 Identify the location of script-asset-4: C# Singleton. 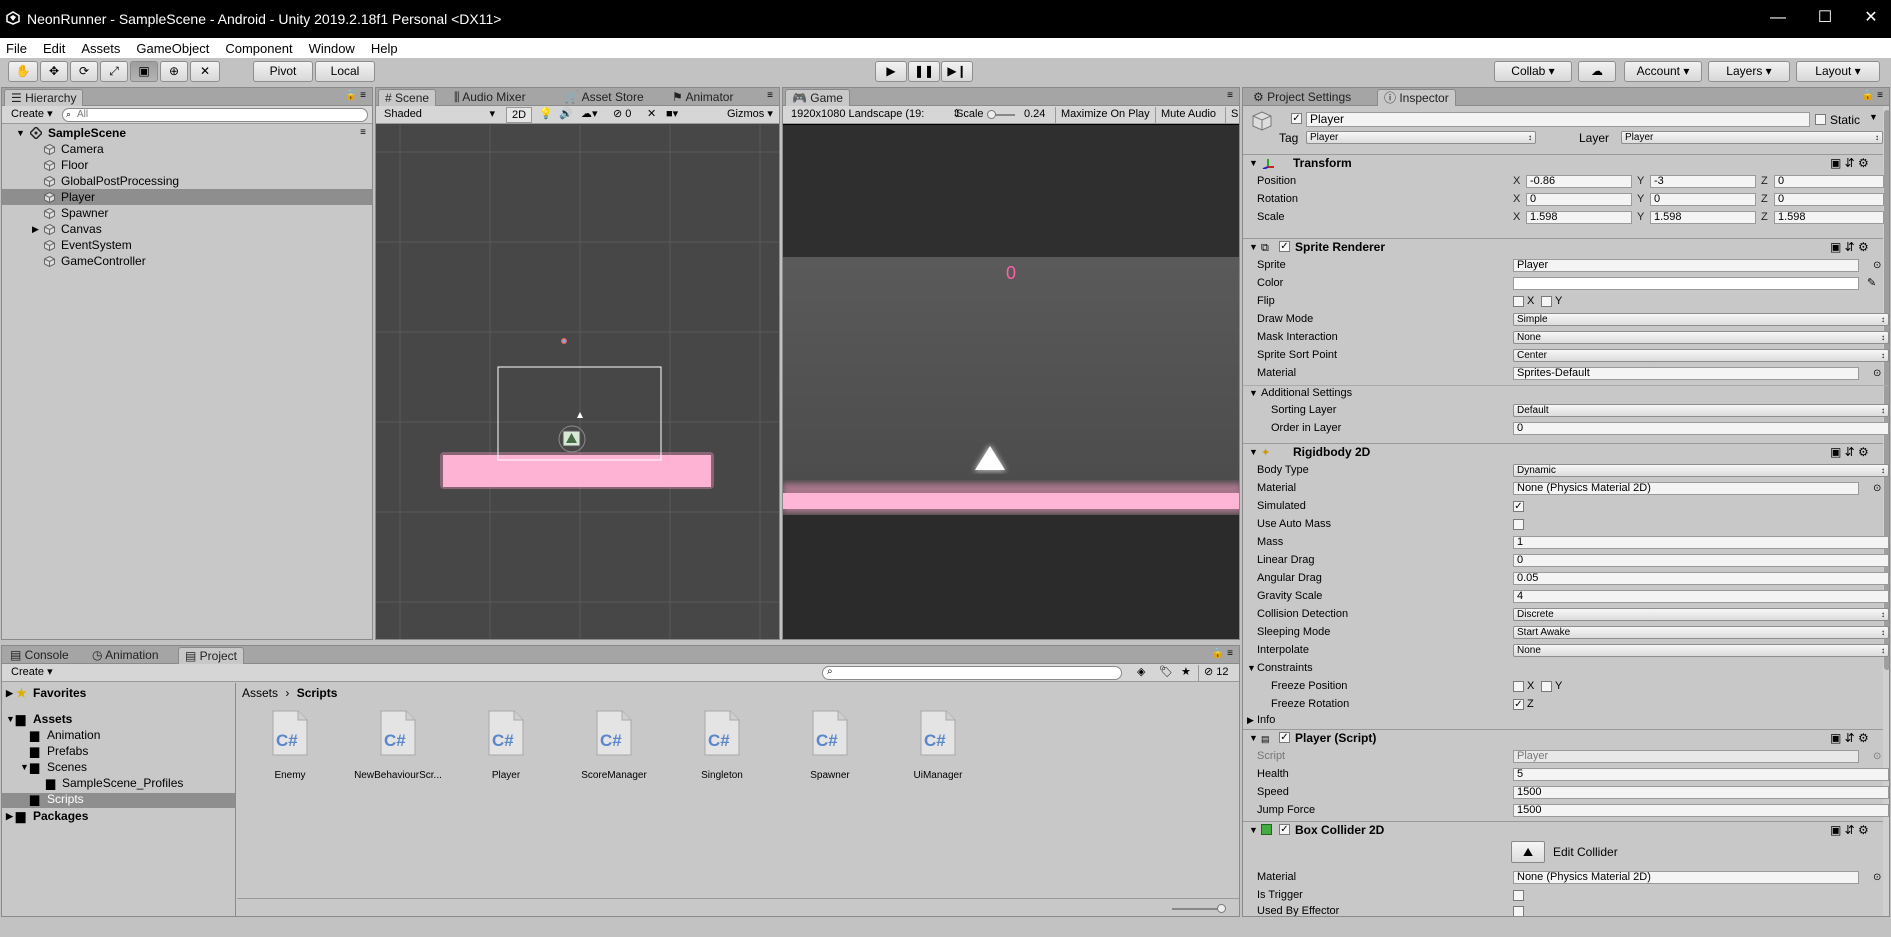
(722, 745).